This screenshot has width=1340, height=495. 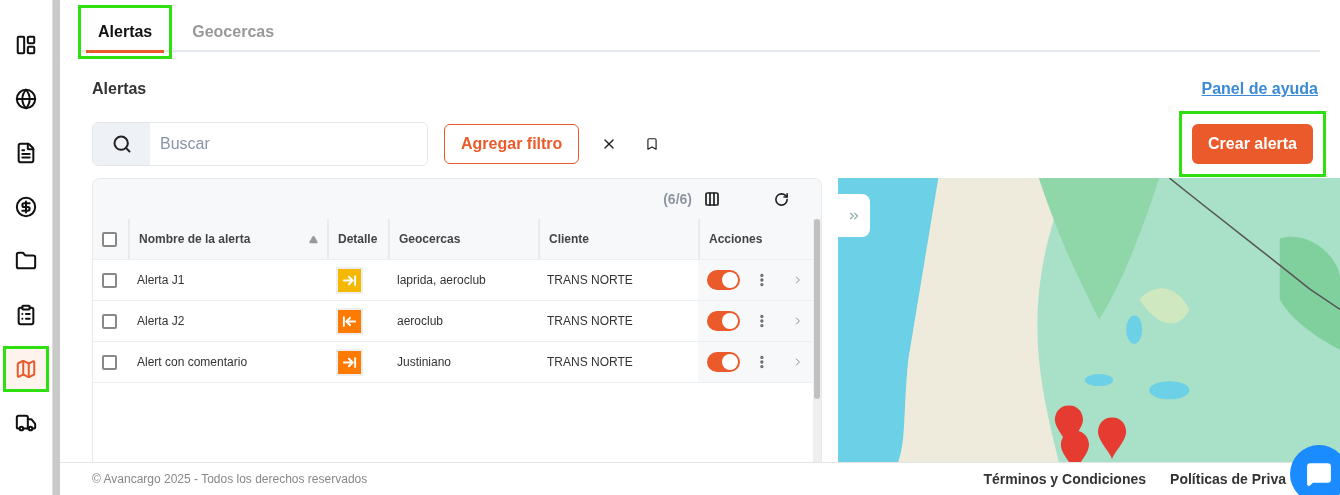 I want to click on table-cell: Alerta J1, so click(x=161, y=280).